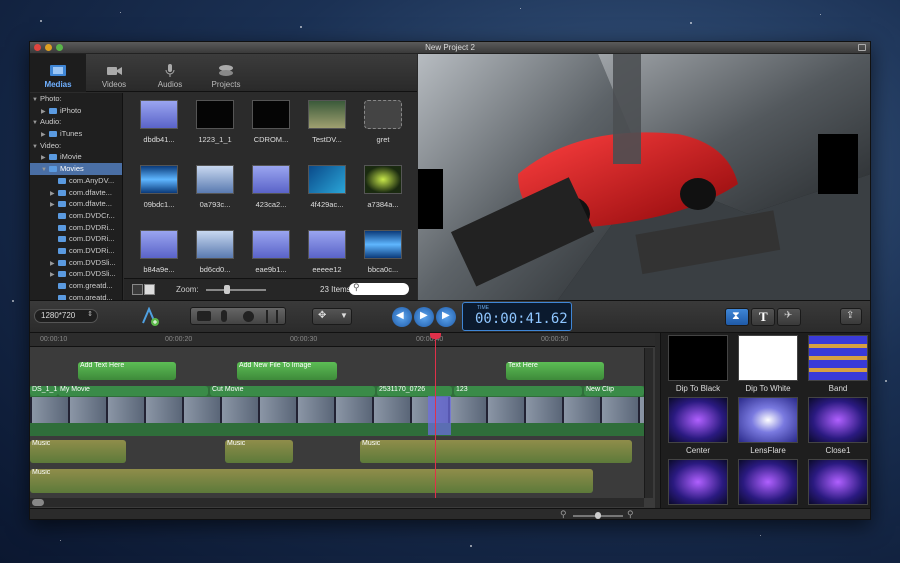 The height and width of the screenshot is (563, 900). I want to click on tree-item: ▶ iMovie, so click(76, 157).